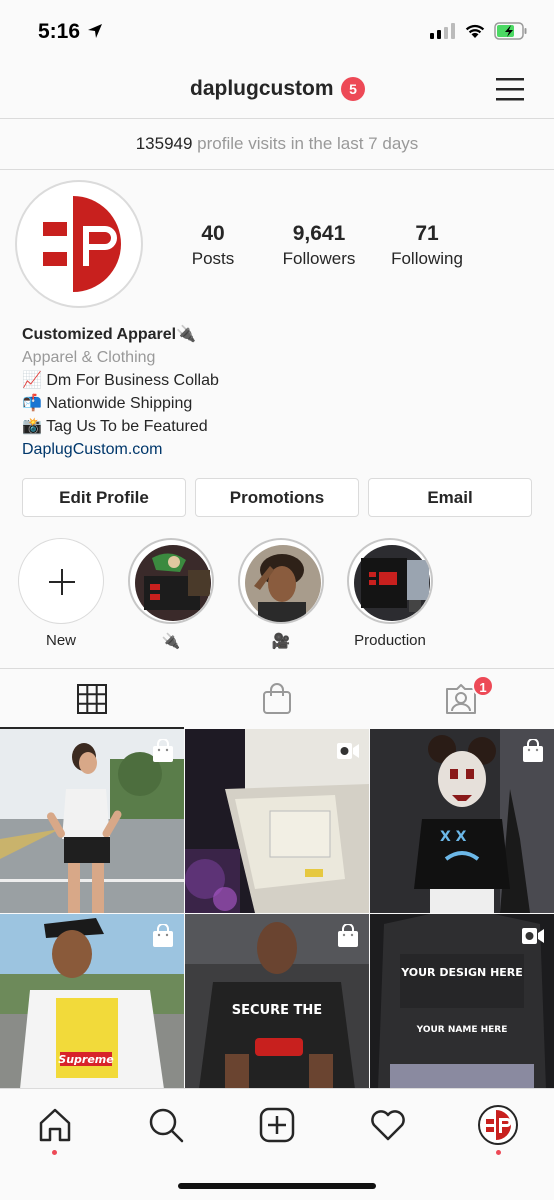  Describe the element at coordinates (95, 31) in the screenshot. I see `location-arrow-icon` at that location.